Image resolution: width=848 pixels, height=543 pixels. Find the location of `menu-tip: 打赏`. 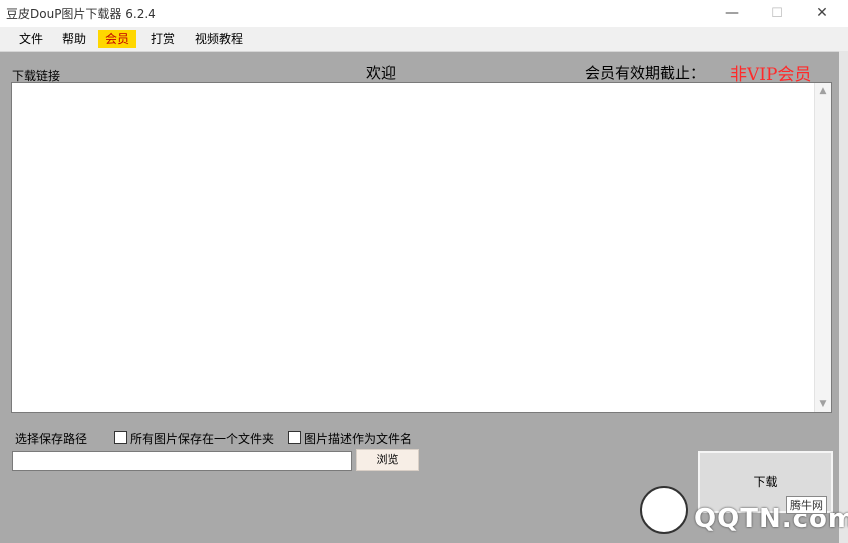

menu-tip: 打赏 is located at coordinates (163, 39).